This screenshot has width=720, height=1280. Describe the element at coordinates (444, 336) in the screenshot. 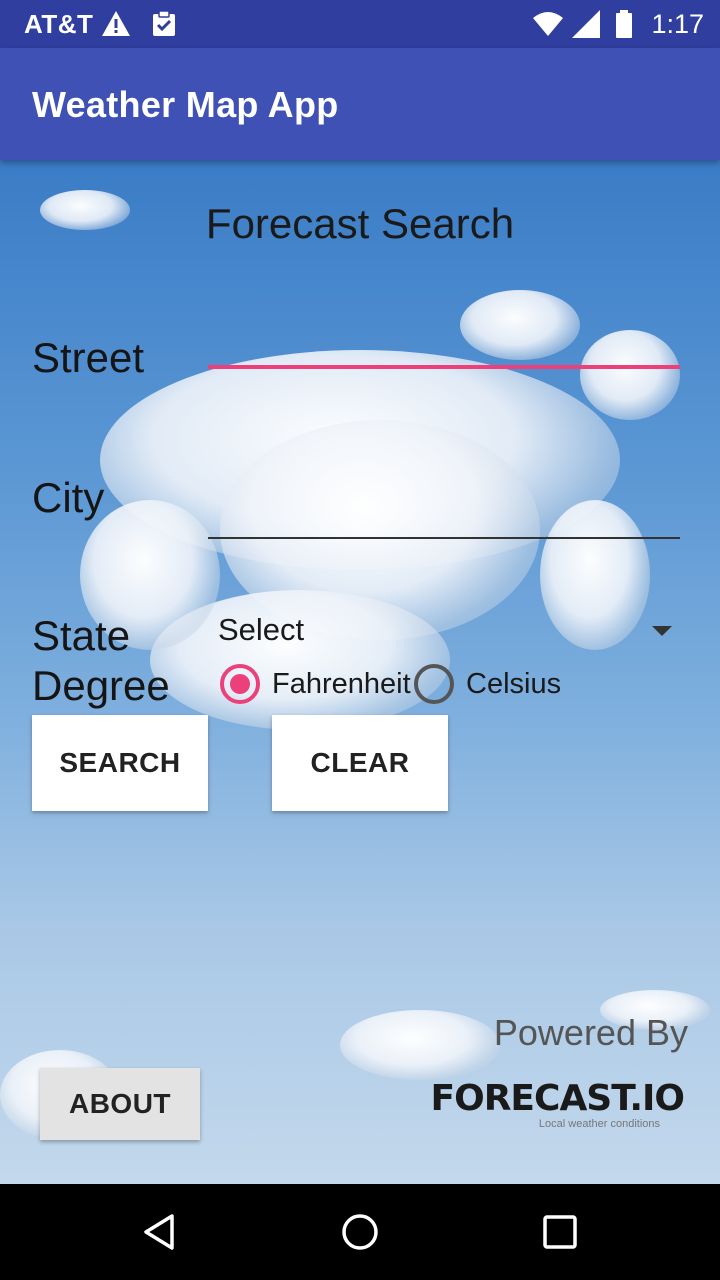

I see `street-input` at that location.